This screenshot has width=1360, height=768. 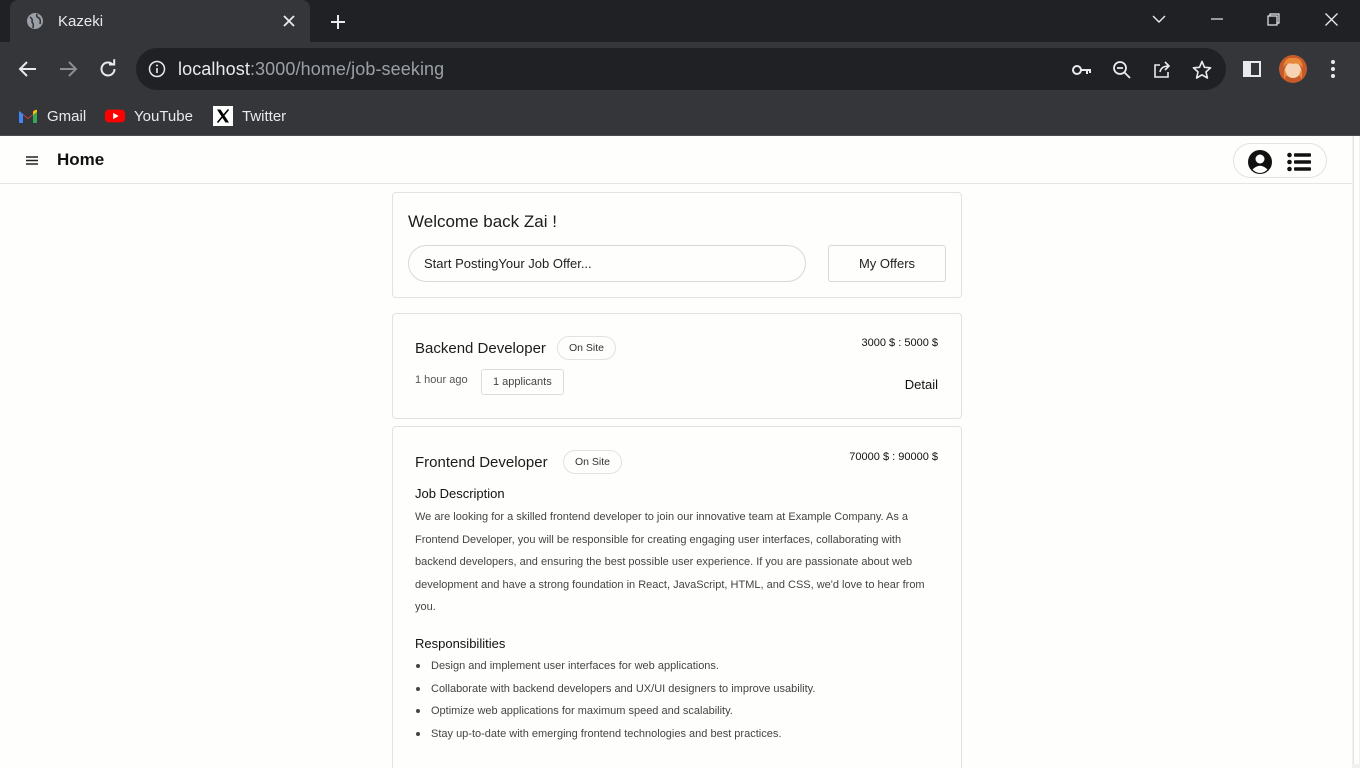 I want to click on job-title: Frontend Developer, so click(x=481, y=462).